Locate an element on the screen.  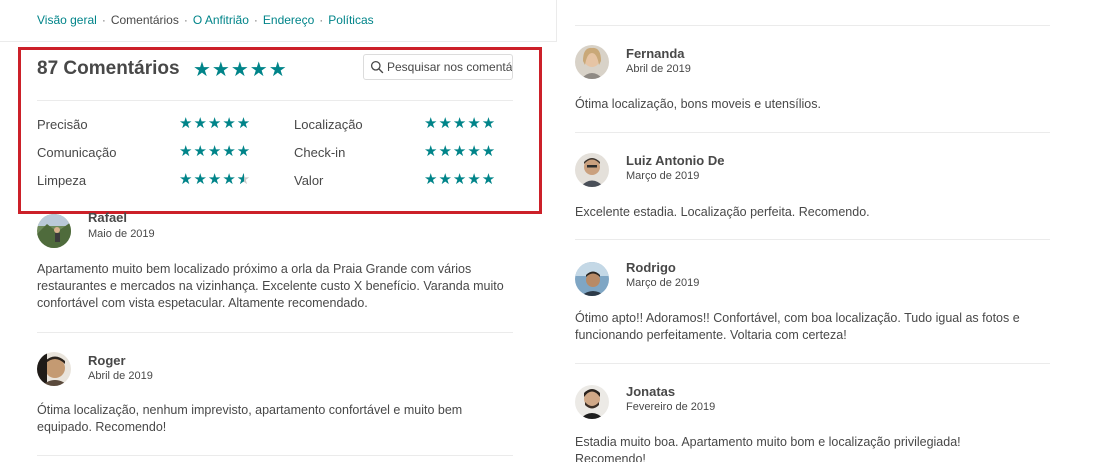
reviewer-name: Roger is located at coordinates (107, 360).